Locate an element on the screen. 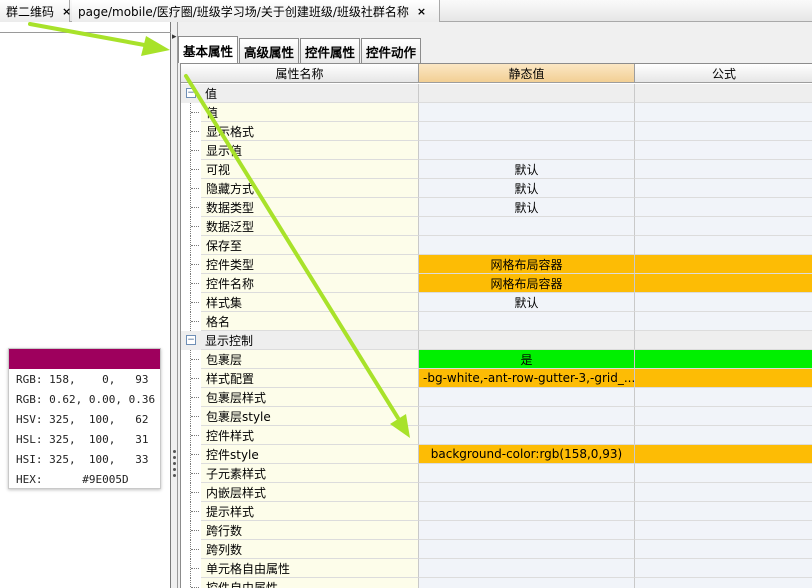  property-row: 控件自由属性 is located at coordinates (496, 583).